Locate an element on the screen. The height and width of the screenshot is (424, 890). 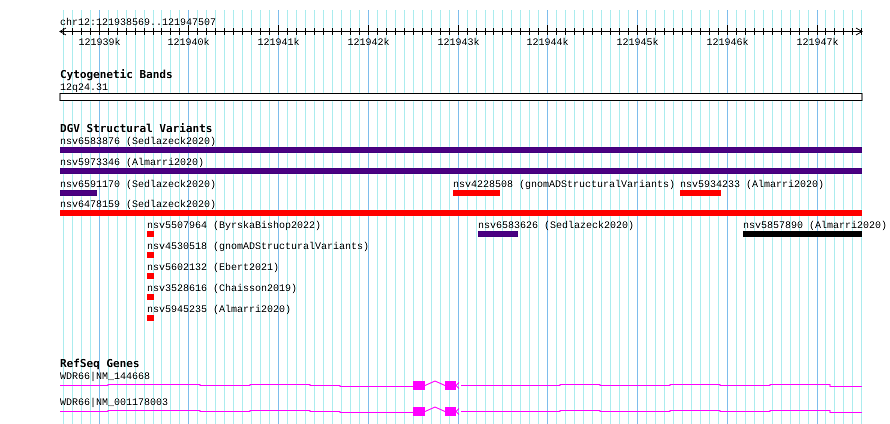
tick-label: 121943k is located at coordinates (459, 43).